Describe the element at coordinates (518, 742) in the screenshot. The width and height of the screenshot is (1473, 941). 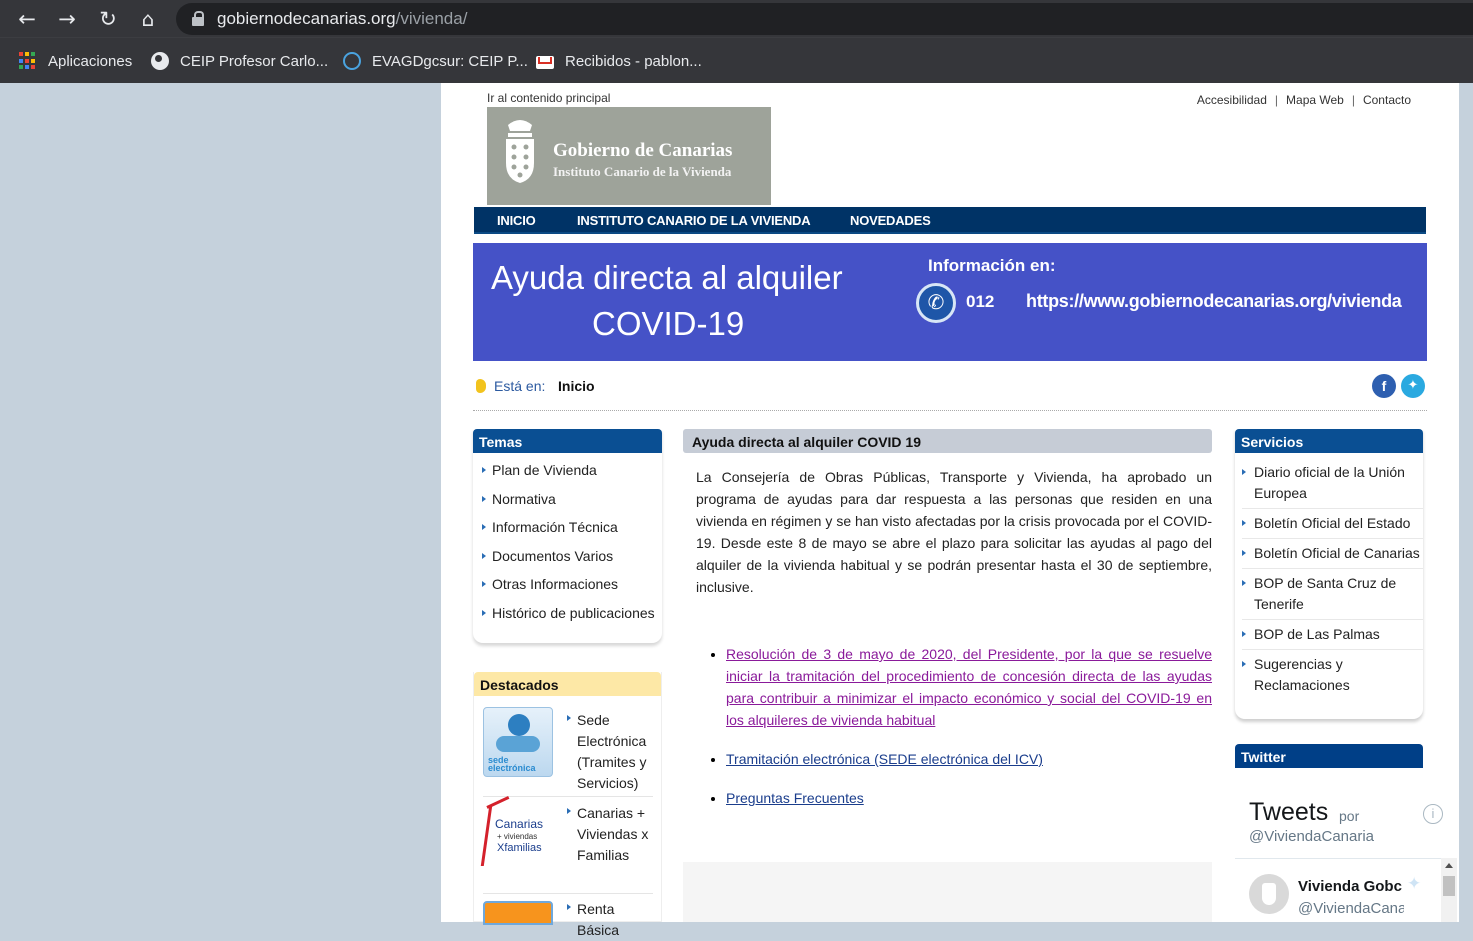
I see `sede-electronica-image: sede electrónica` at that location.